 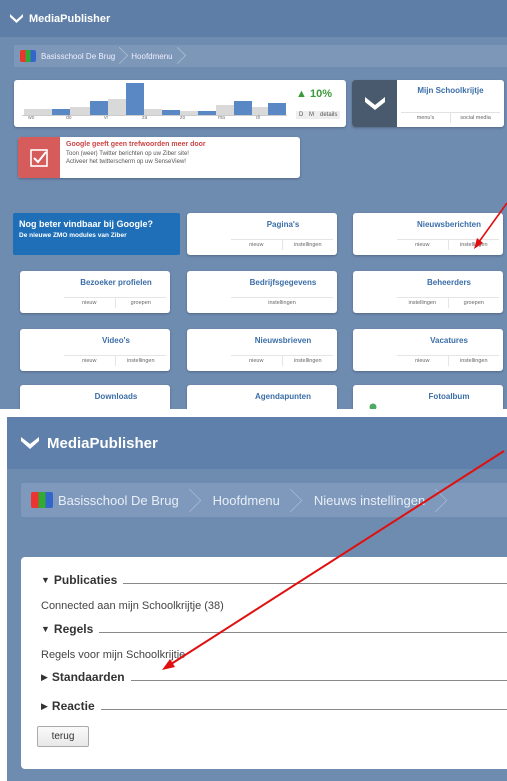 What do you see at coordinates (262, 350) in the screenshot?
I see `module-nieuwsbrieven: Nieuwsbrieven nieuw instellingen` at bounding box center [262, 350].